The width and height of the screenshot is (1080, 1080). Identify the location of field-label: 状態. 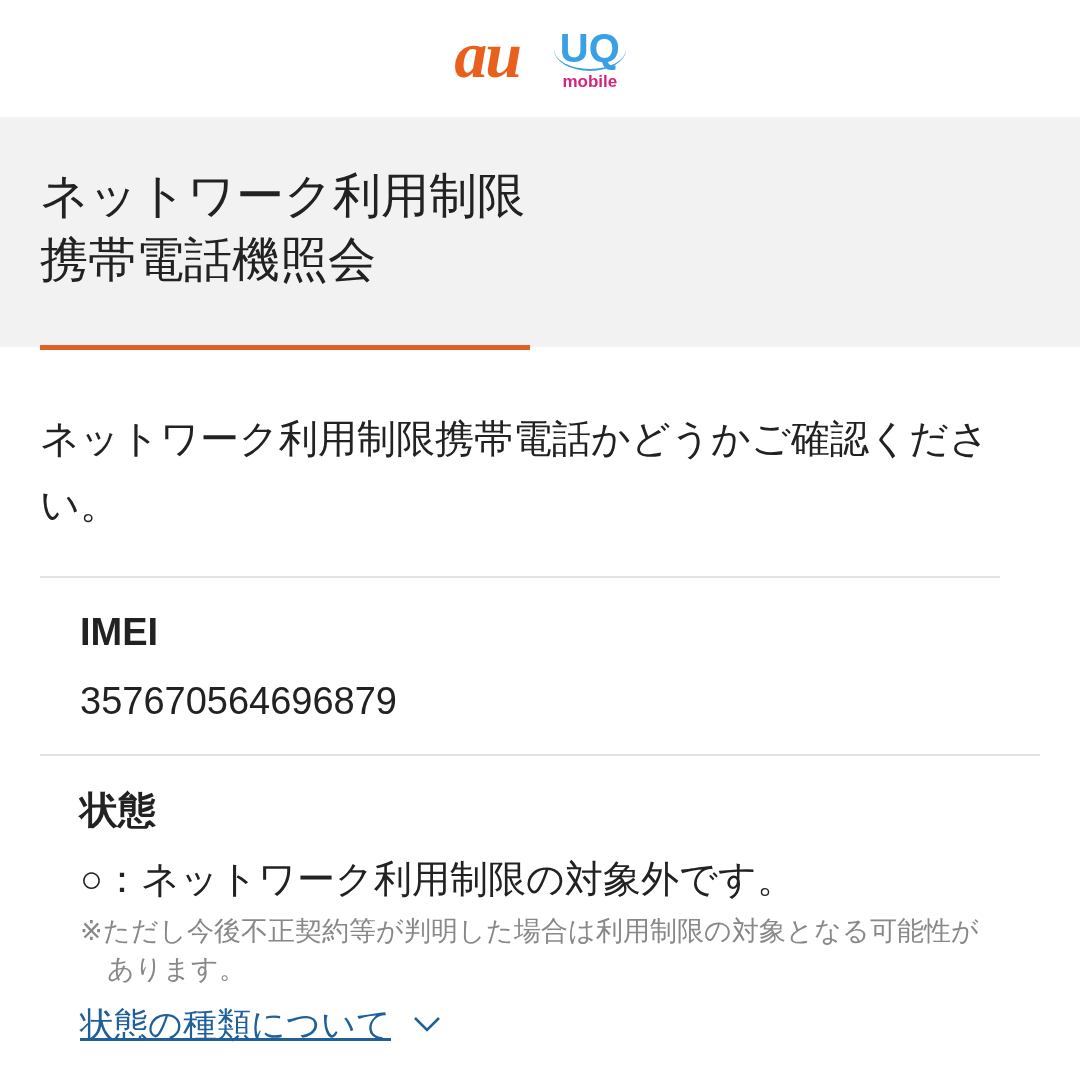
(118, 810).